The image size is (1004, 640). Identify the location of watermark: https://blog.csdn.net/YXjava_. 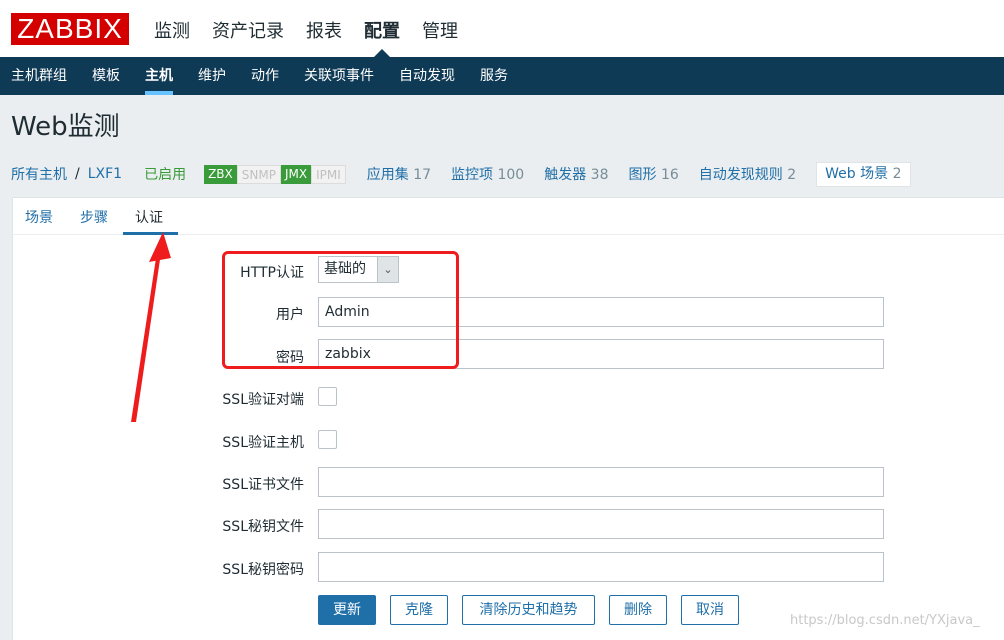
(885, 620).